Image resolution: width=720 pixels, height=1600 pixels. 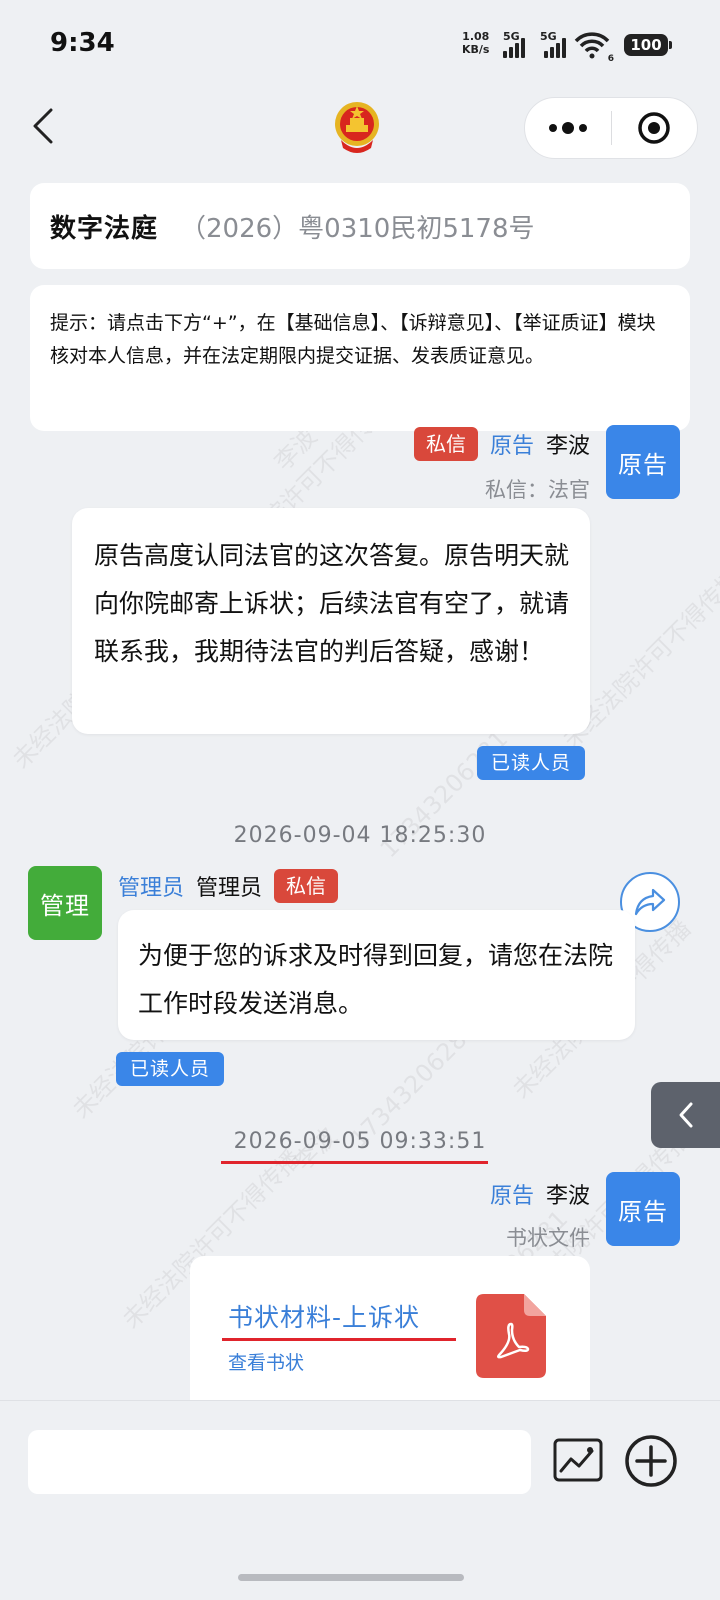 I want to click on close-capsule-button, so click(x=655, y=128).